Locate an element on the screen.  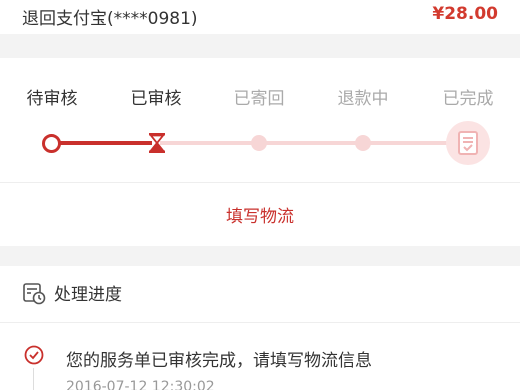
step-node-sent-back is located at coordinates (259, 143).